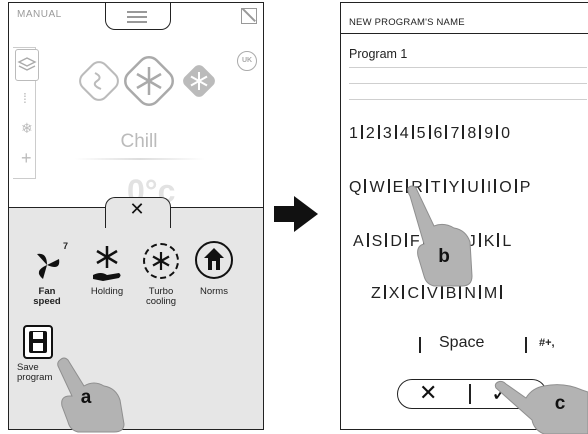 Image resolution: width=588 pixels, height=434 pixels. Describe the element at coordinates (149, 81) in the screenshot. I see `chill-snowflake-icon` at that location.